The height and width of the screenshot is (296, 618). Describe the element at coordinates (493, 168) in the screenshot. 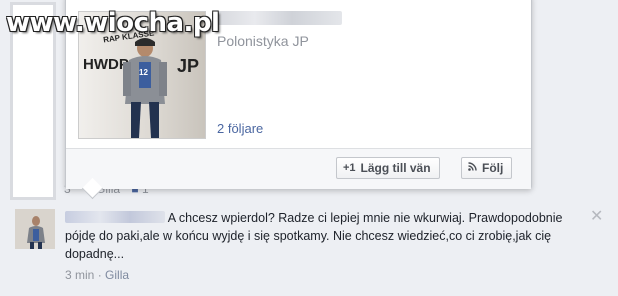

I see `follow-label: Följ` at that location.